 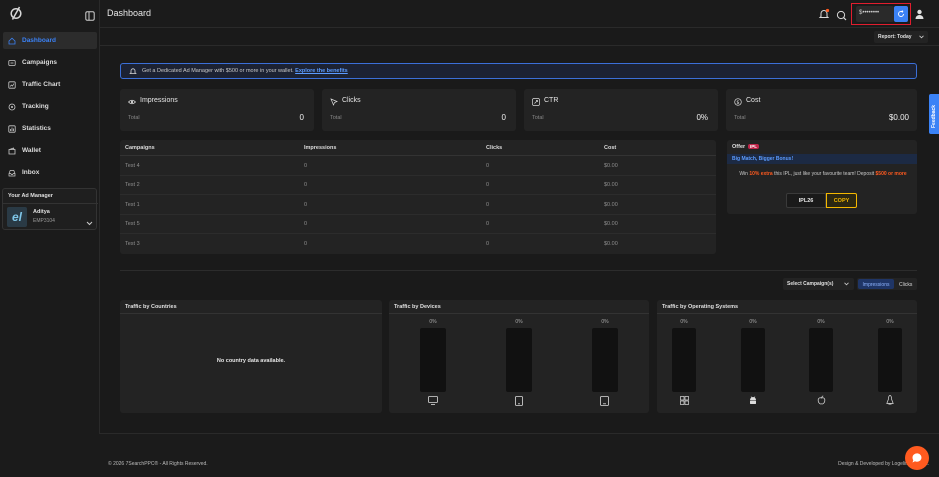 I want to click on metric-value: $0.00, so click(x=898, y=117).